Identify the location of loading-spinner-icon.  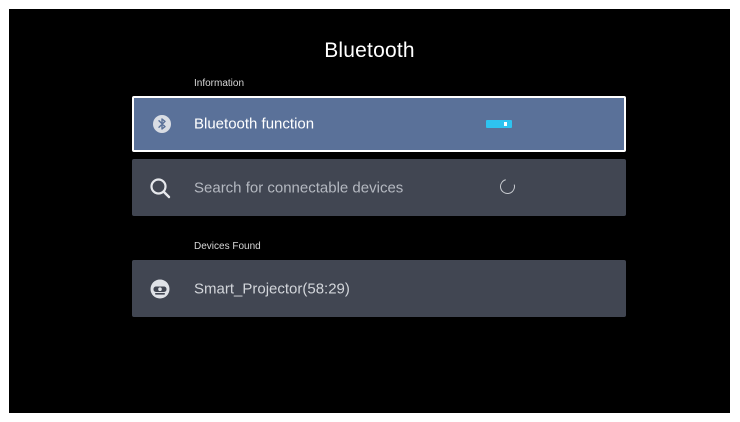
(507, 186).